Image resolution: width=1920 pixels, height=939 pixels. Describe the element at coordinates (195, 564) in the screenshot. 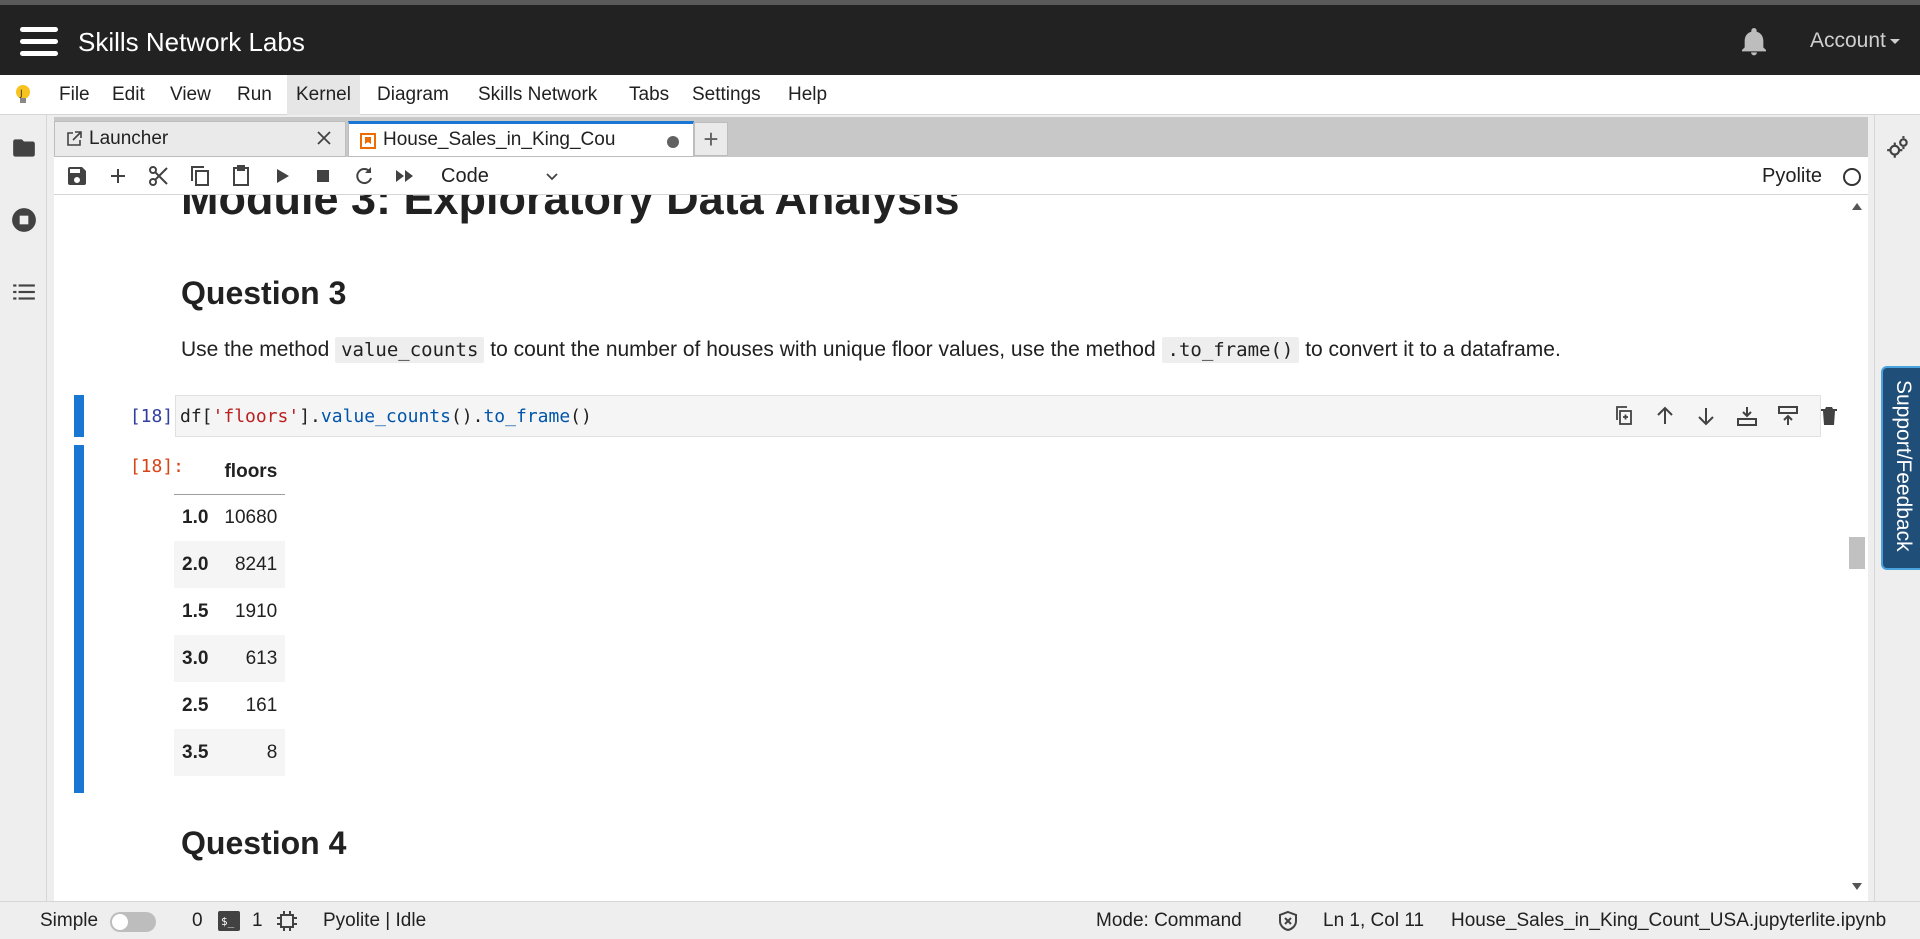

I see `row-index: 2.0` at that location.